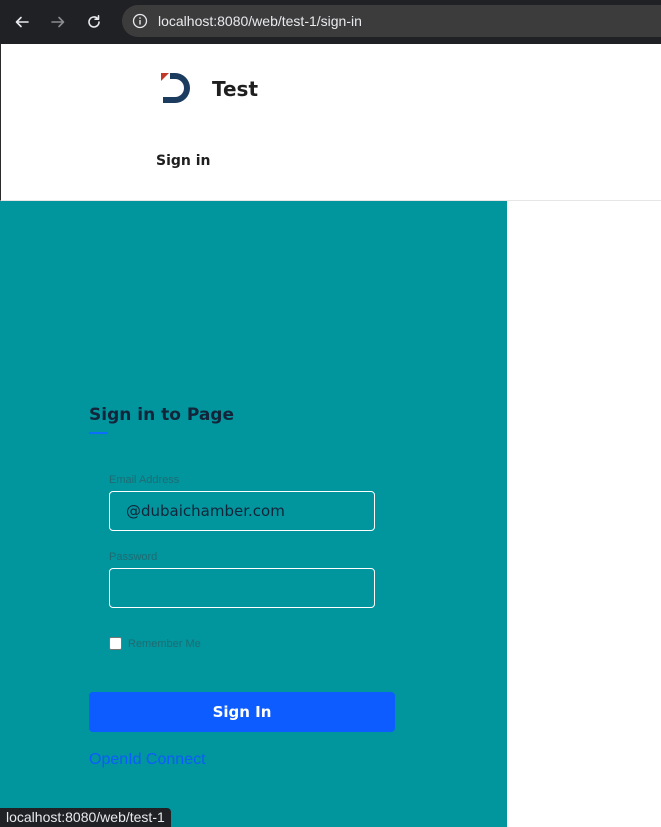 Image resolution: width=661 pixels, height=827 pixels. I want to click on address-bar: localhost:8080/web/test-1/sign-in, so click(391, 21).